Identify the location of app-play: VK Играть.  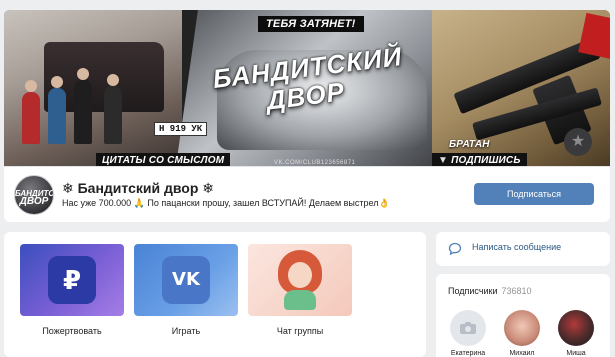
(186, 290).